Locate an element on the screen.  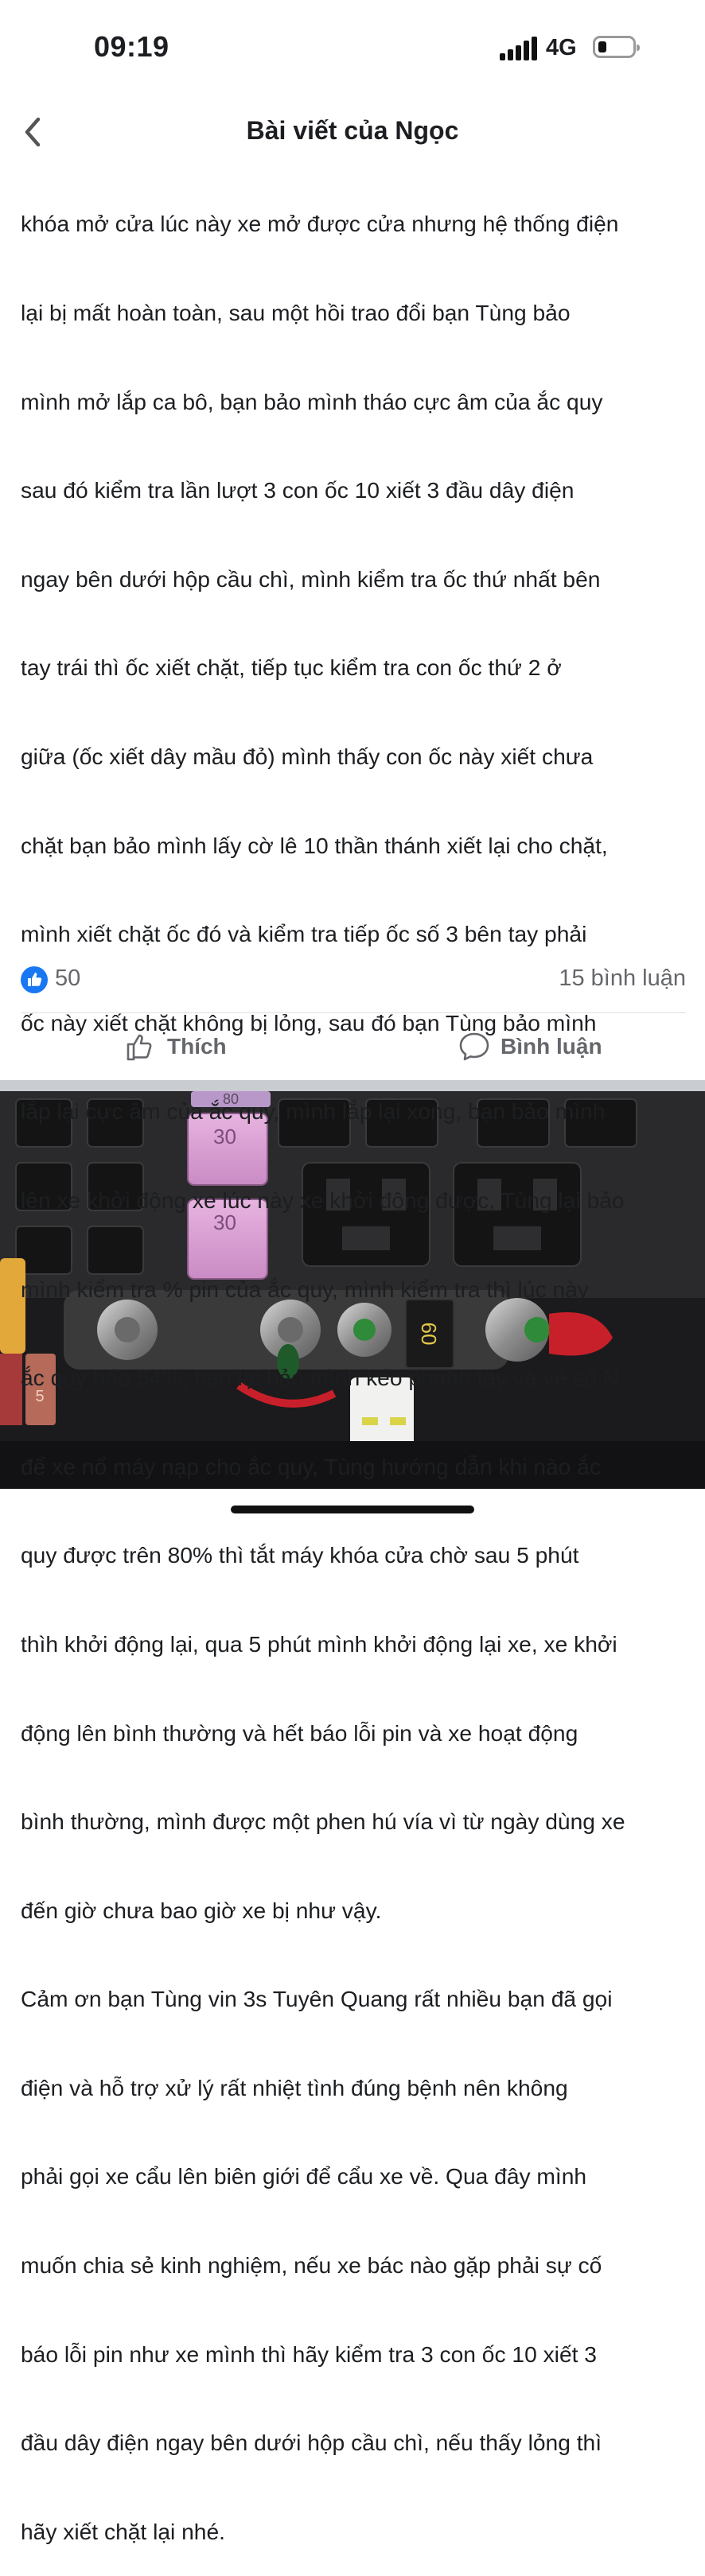
post-header: Bài viết của Ngọc is located at coordinates (352, 134).